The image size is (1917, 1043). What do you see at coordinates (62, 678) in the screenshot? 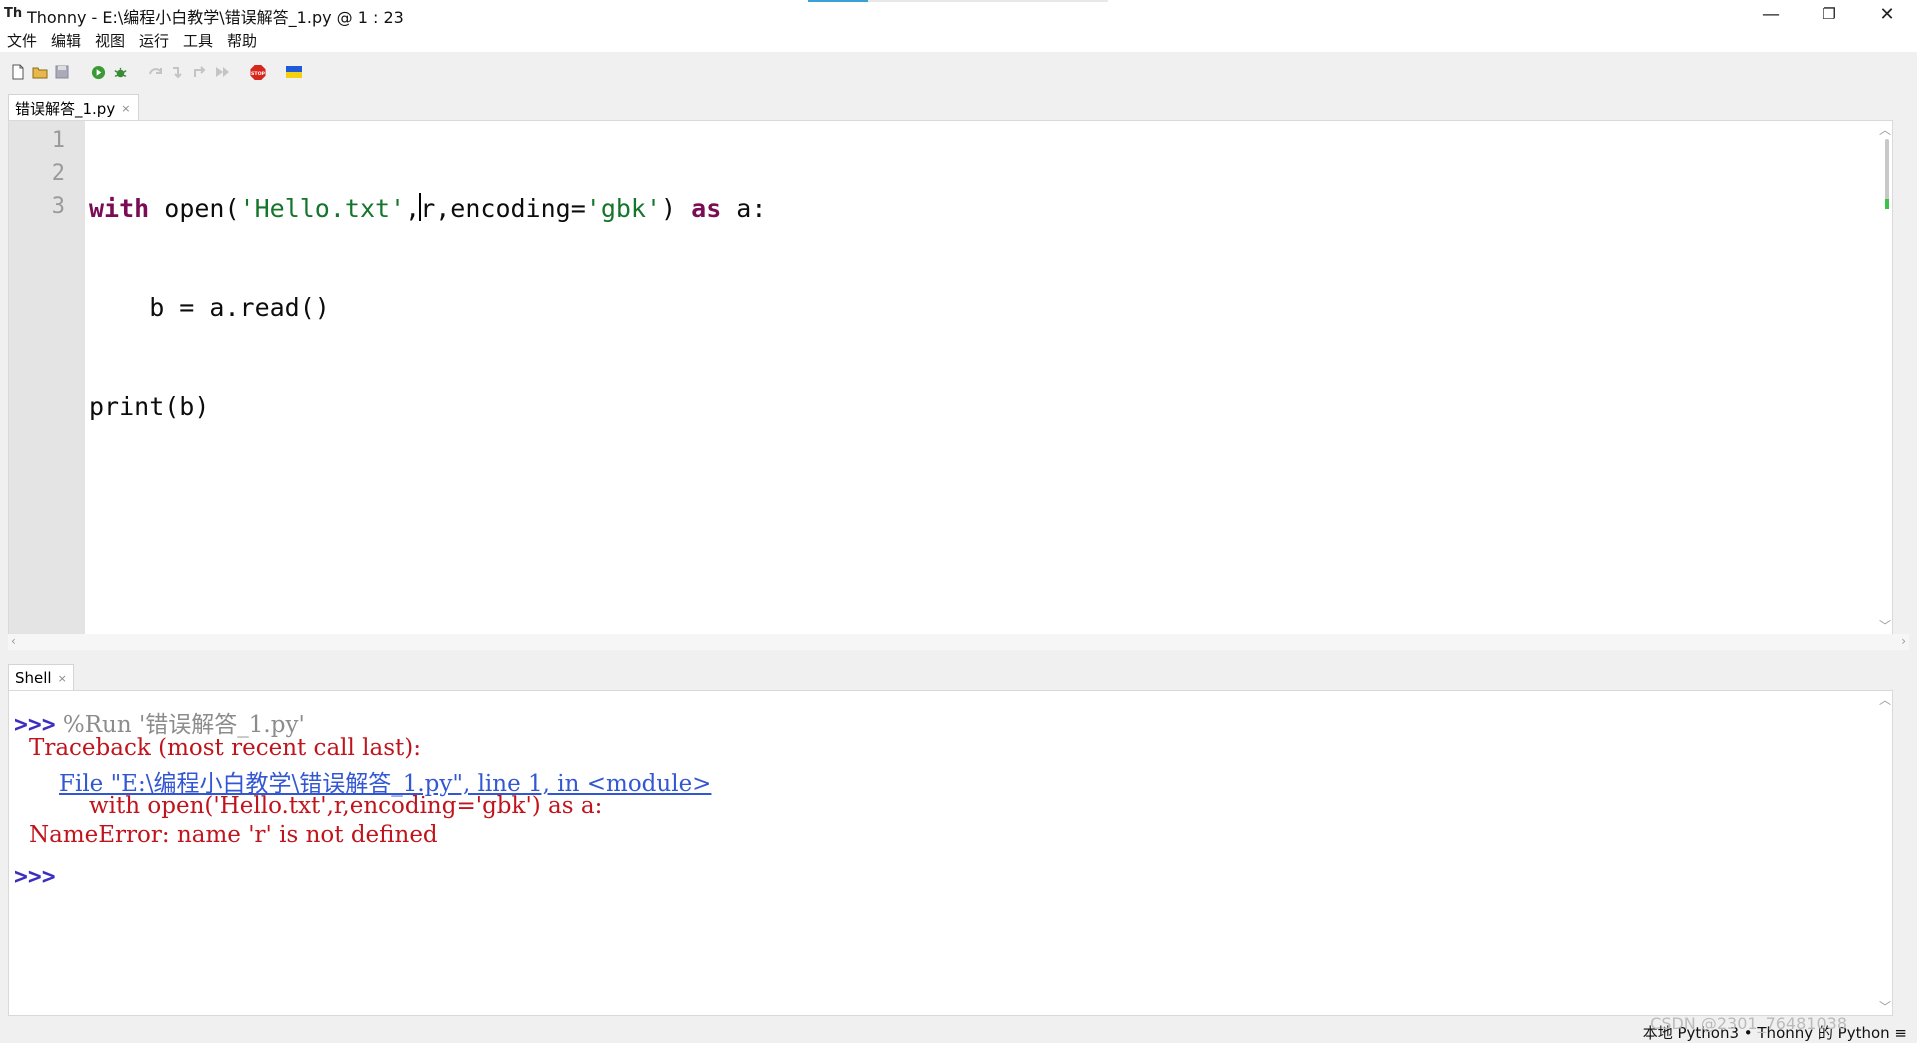
I see `shell-tab-close-icon: ×` at bounding box center [62, 678].